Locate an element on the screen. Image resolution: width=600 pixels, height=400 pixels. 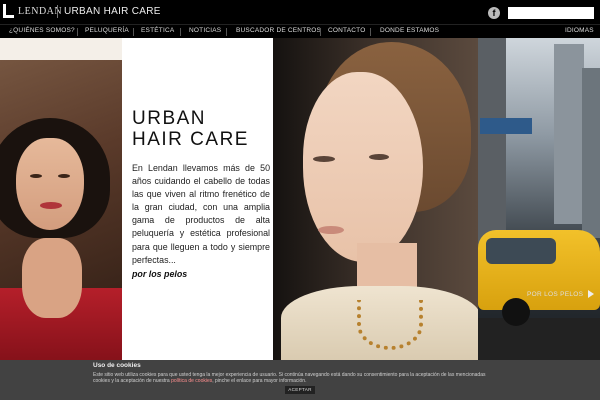
cookie-policy-link: política de cookies is located at coordinates (191, 381).